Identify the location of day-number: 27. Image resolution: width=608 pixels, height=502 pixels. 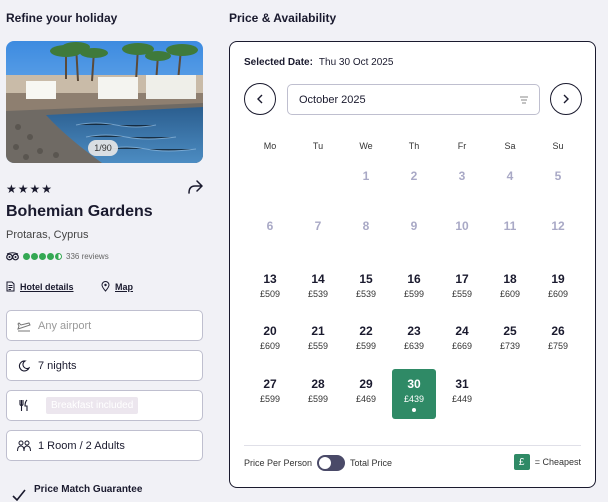
(270, 384).